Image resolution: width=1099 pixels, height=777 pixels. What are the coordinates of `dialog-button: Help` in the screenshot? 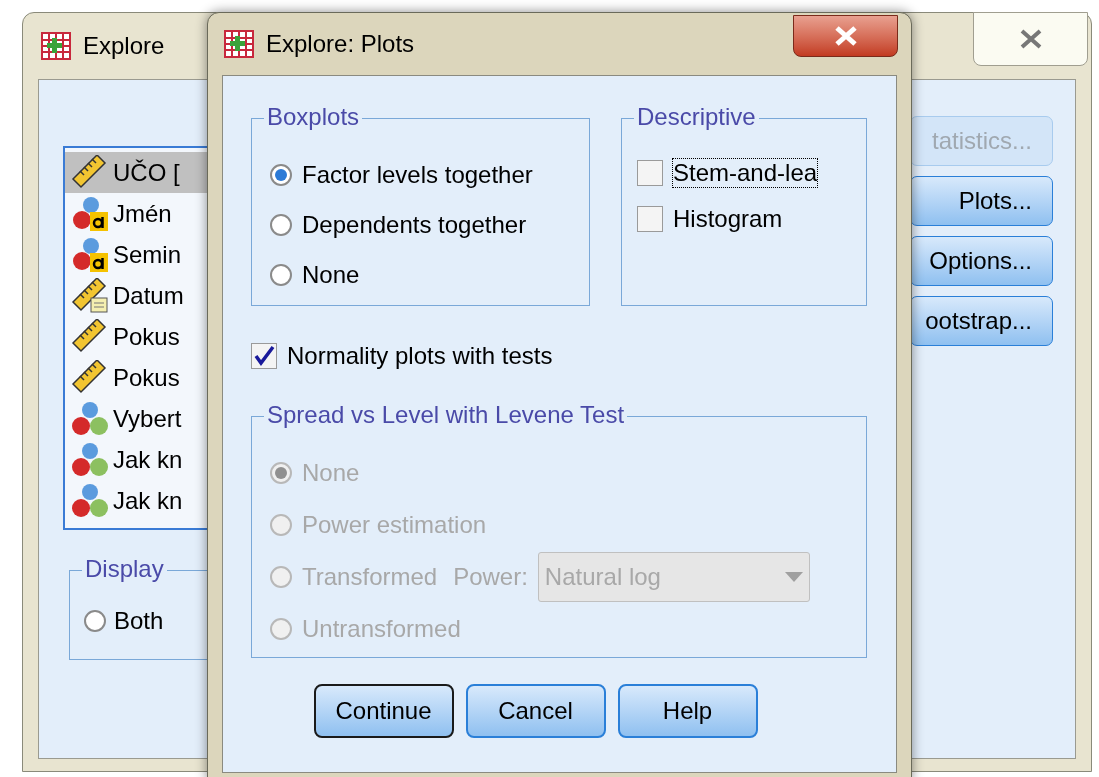 It's located at (687, 711).